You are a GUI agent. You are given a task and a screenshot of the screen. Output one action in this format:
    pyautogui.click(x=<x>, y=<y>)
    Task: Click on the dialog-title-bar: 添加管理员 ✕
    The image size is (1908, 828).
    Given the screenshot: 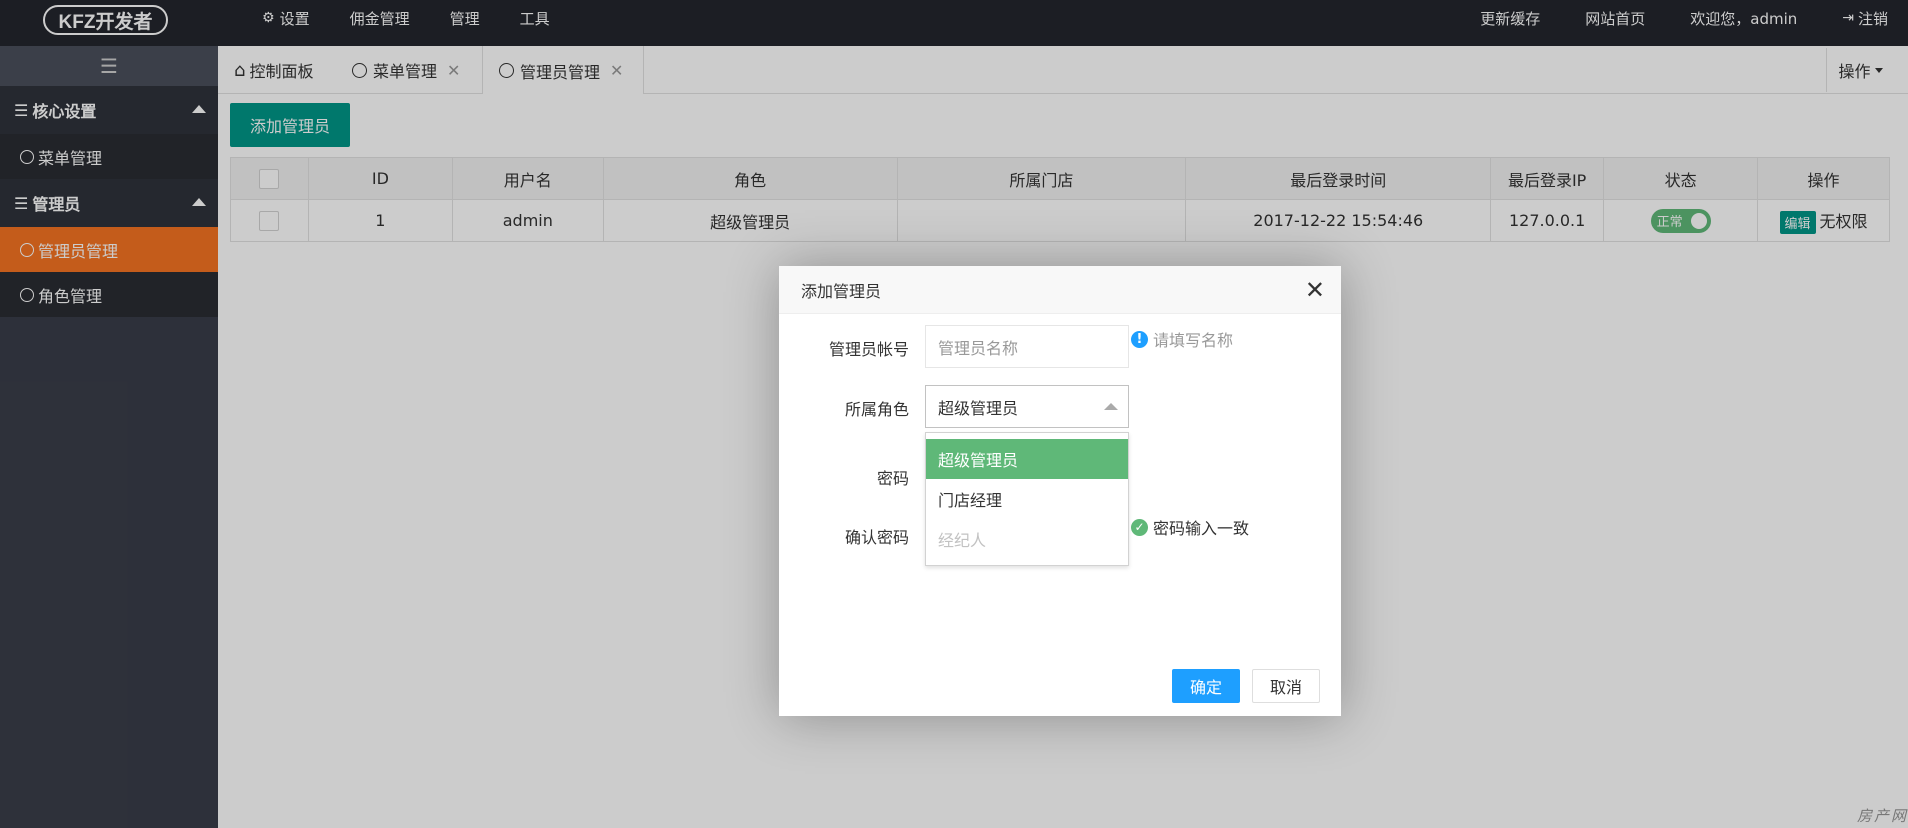 What is the action you would take?
    pyautogui.click(x=1060, y=290)
    